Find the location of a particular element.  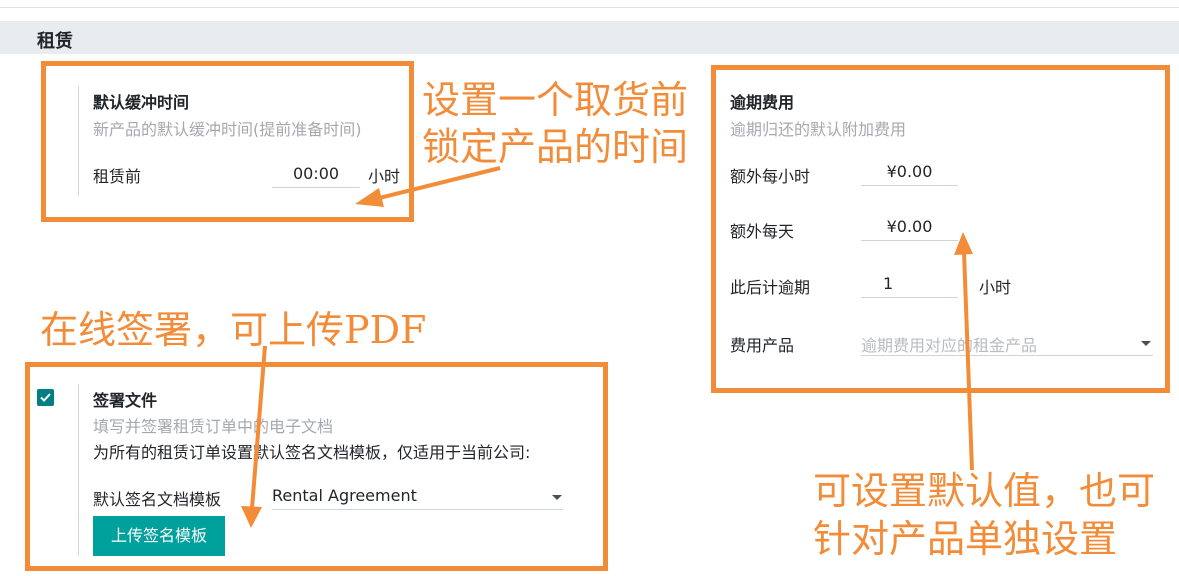

arrow-fees-head is located at coordinates (963, 243).